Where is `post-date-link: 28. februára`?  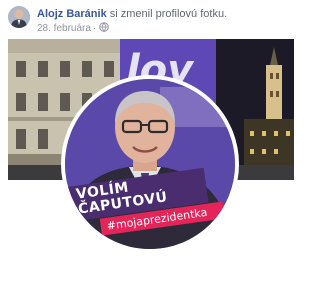 post-date-link: 28. februára is located at coordinates (64, 28).